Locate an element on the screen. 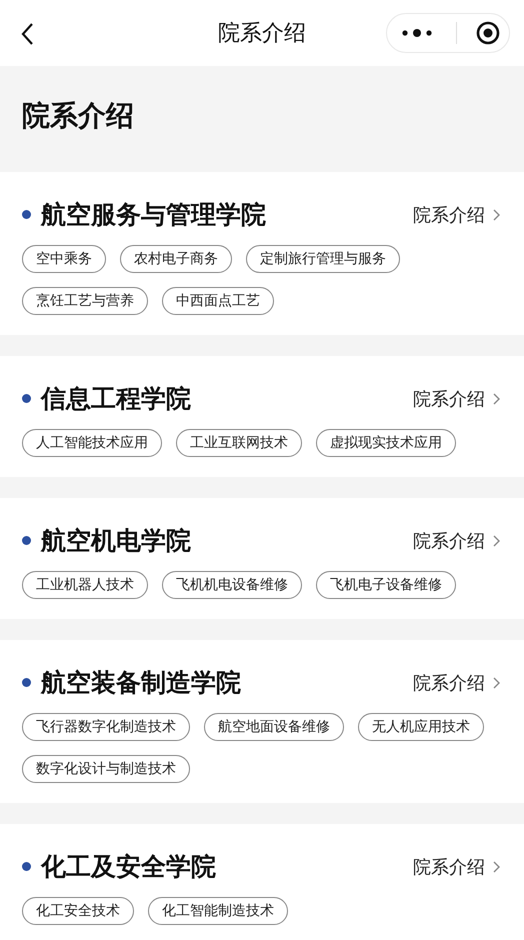 This screenshot has height=940, width=524. major-tag: 化工智能制造技术 is located at coordinates (218, 911).